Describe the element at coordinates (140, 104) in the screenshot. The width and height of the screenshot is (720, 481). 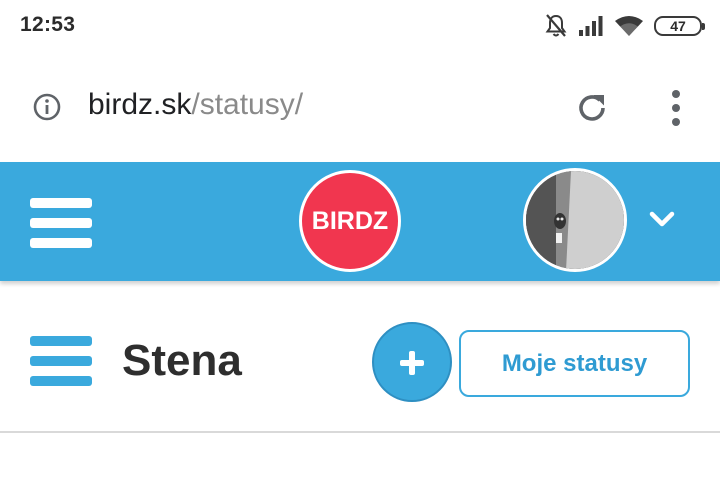
I see `url-domain: birdz.sk` at that location.